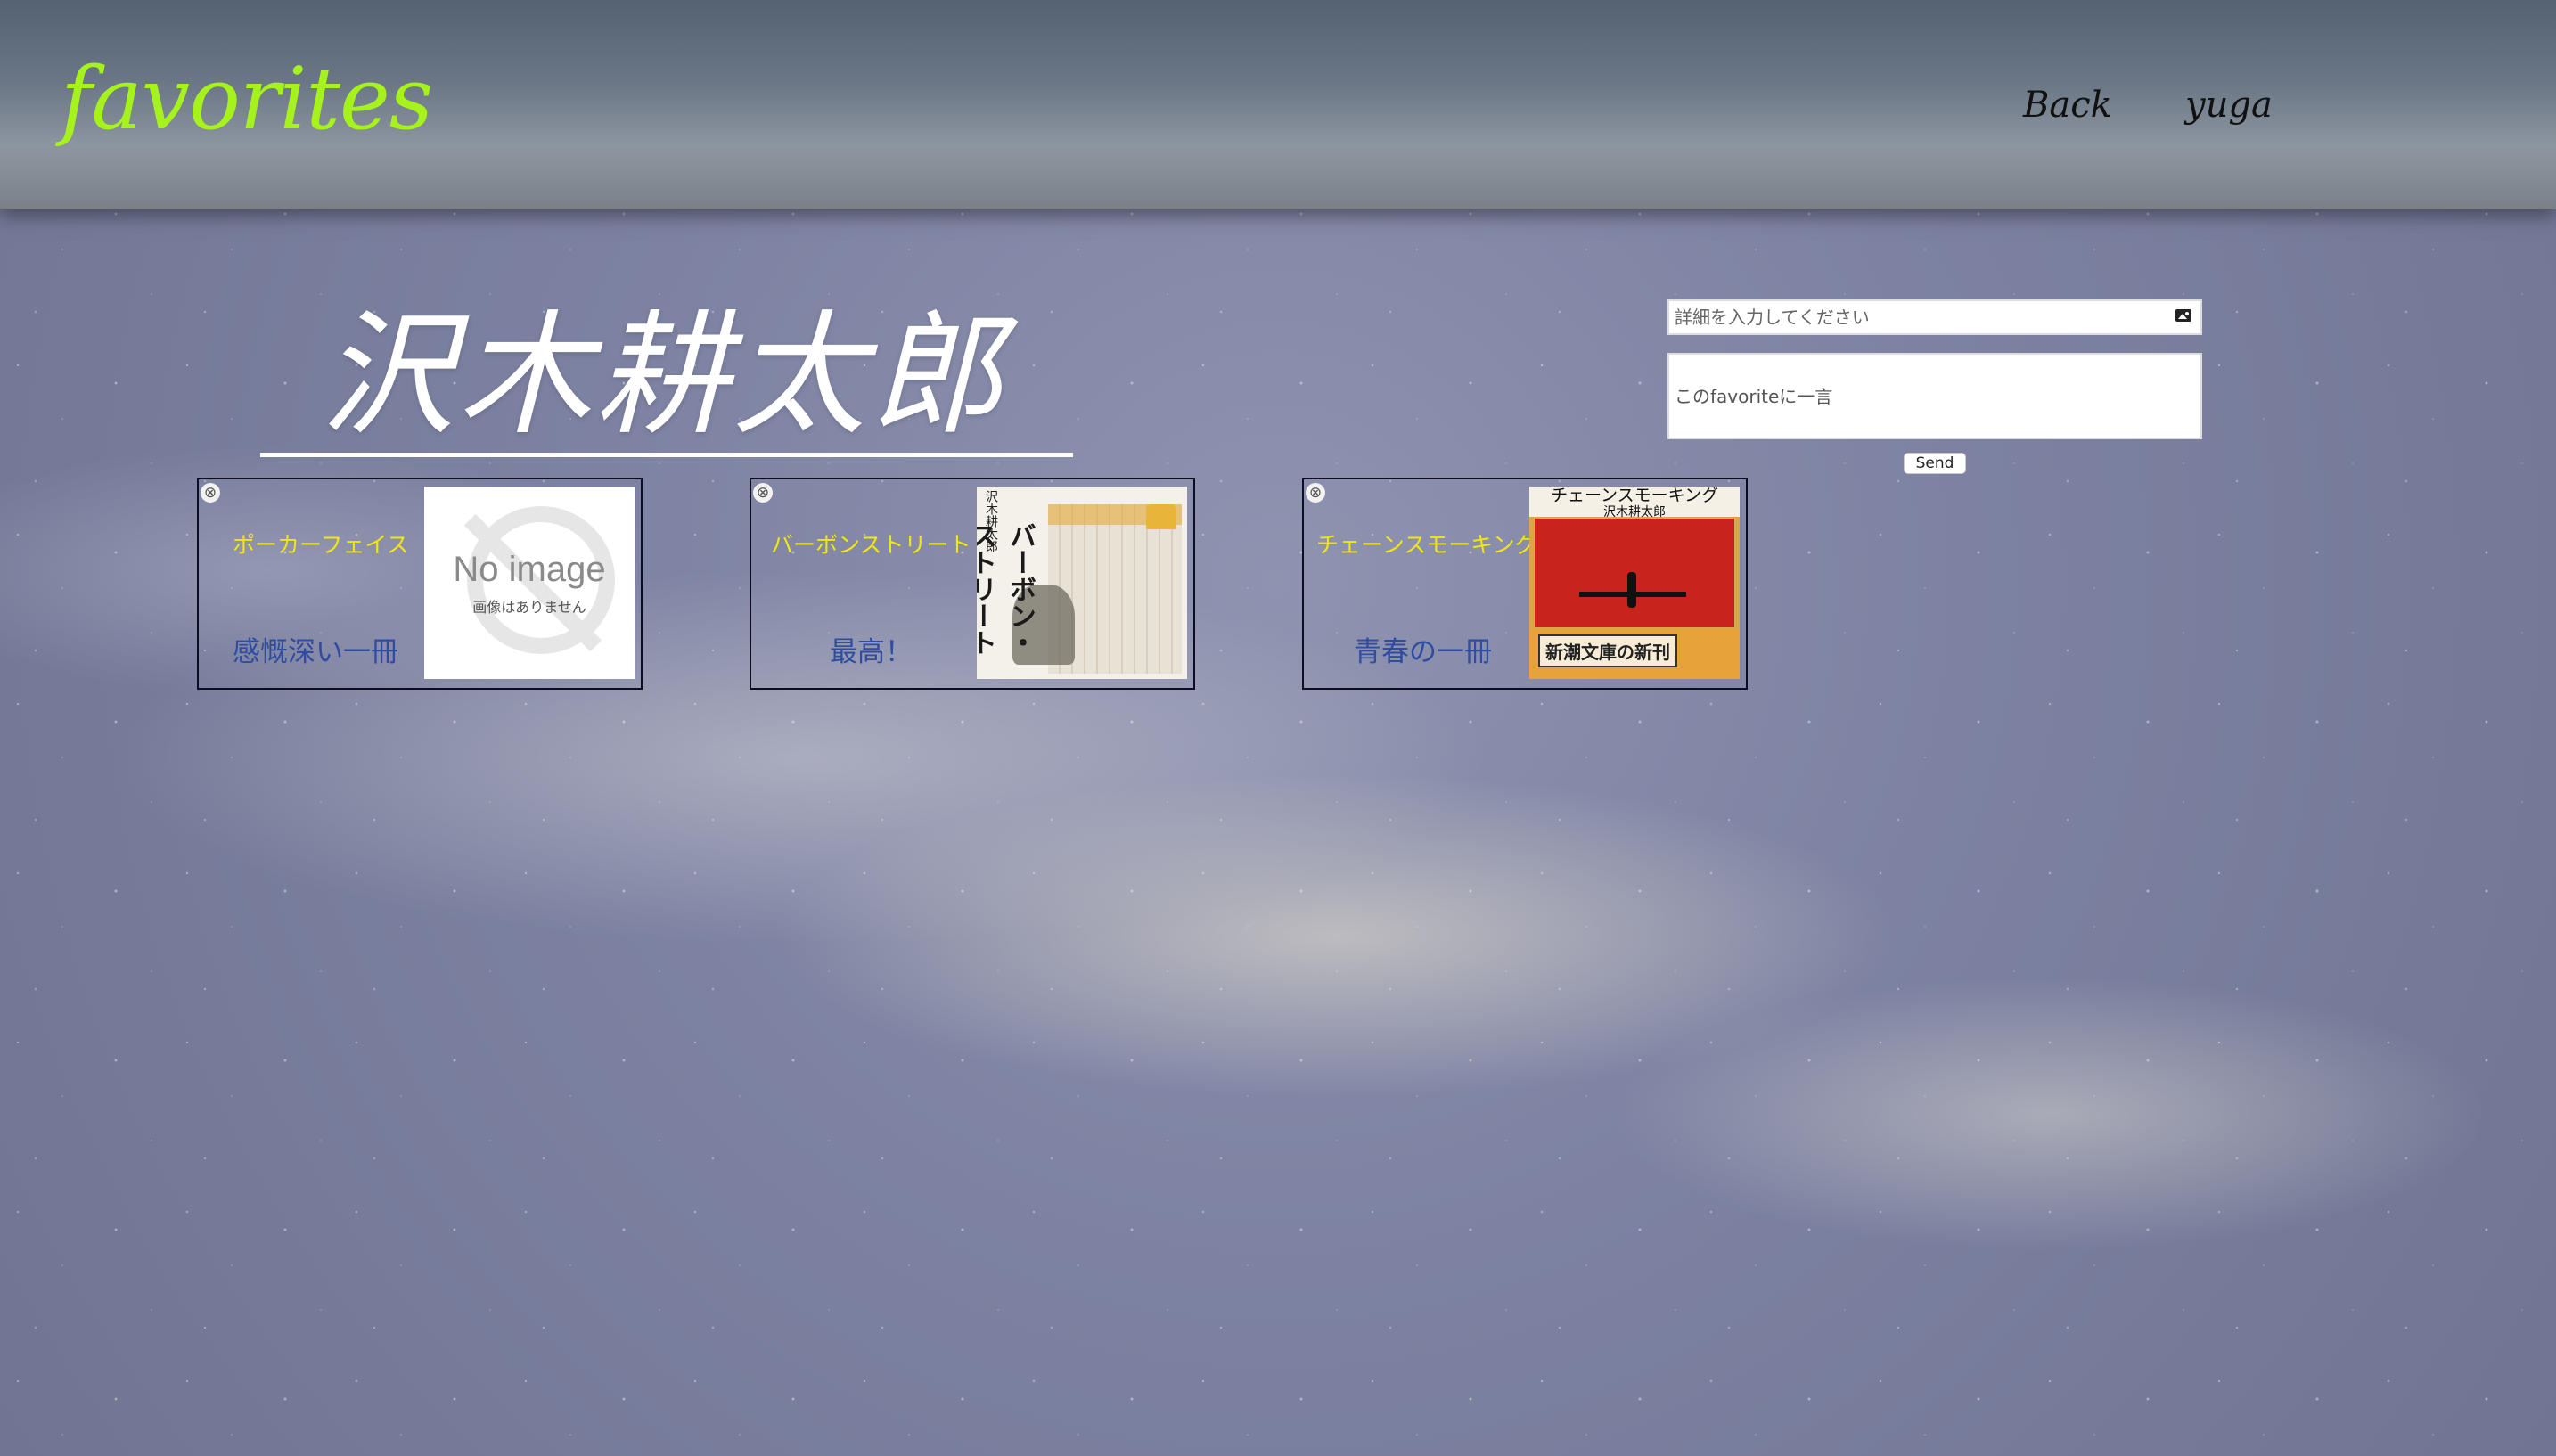 This screenshot has width=2556, height=1456. What do you see at coordinates (1935, 463) in the screenshot?
I see `send-button: Send` at bounding box center [1935, 463].